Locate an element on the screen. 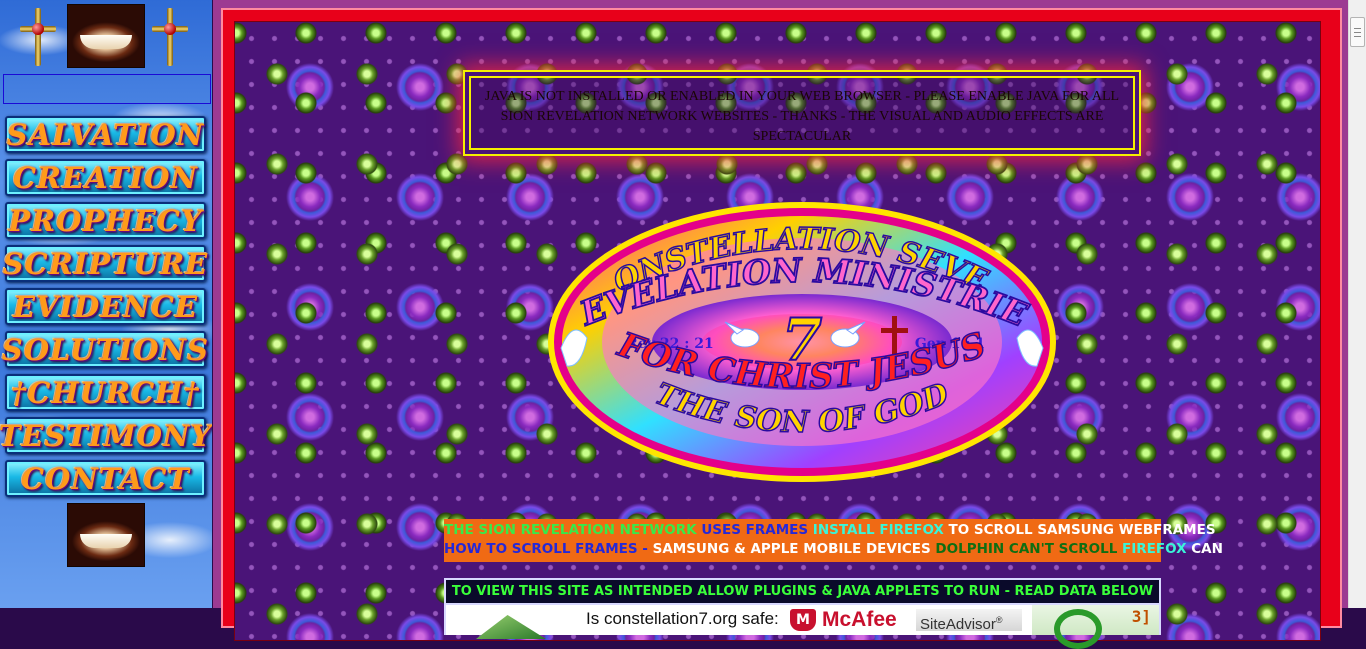 Image resolution: width=1366 pixels, height=649 pixels. nav-solutions-button: SOLUTIONS is located at coordinates (105, 349).